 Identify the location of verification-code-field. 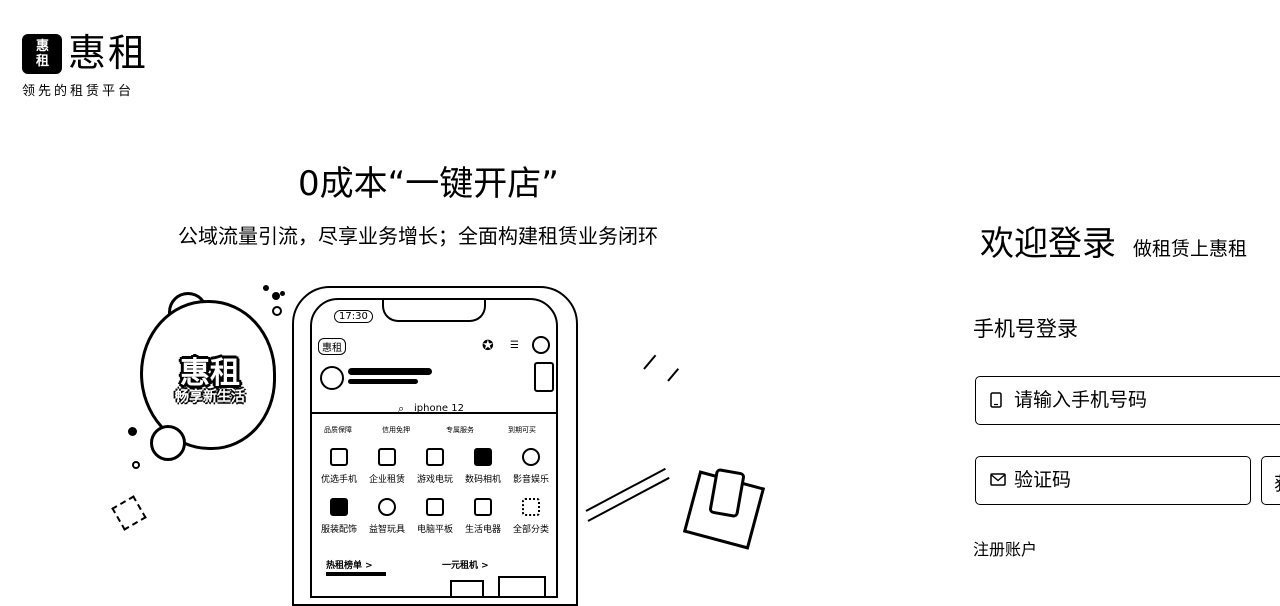
(1114, 480).